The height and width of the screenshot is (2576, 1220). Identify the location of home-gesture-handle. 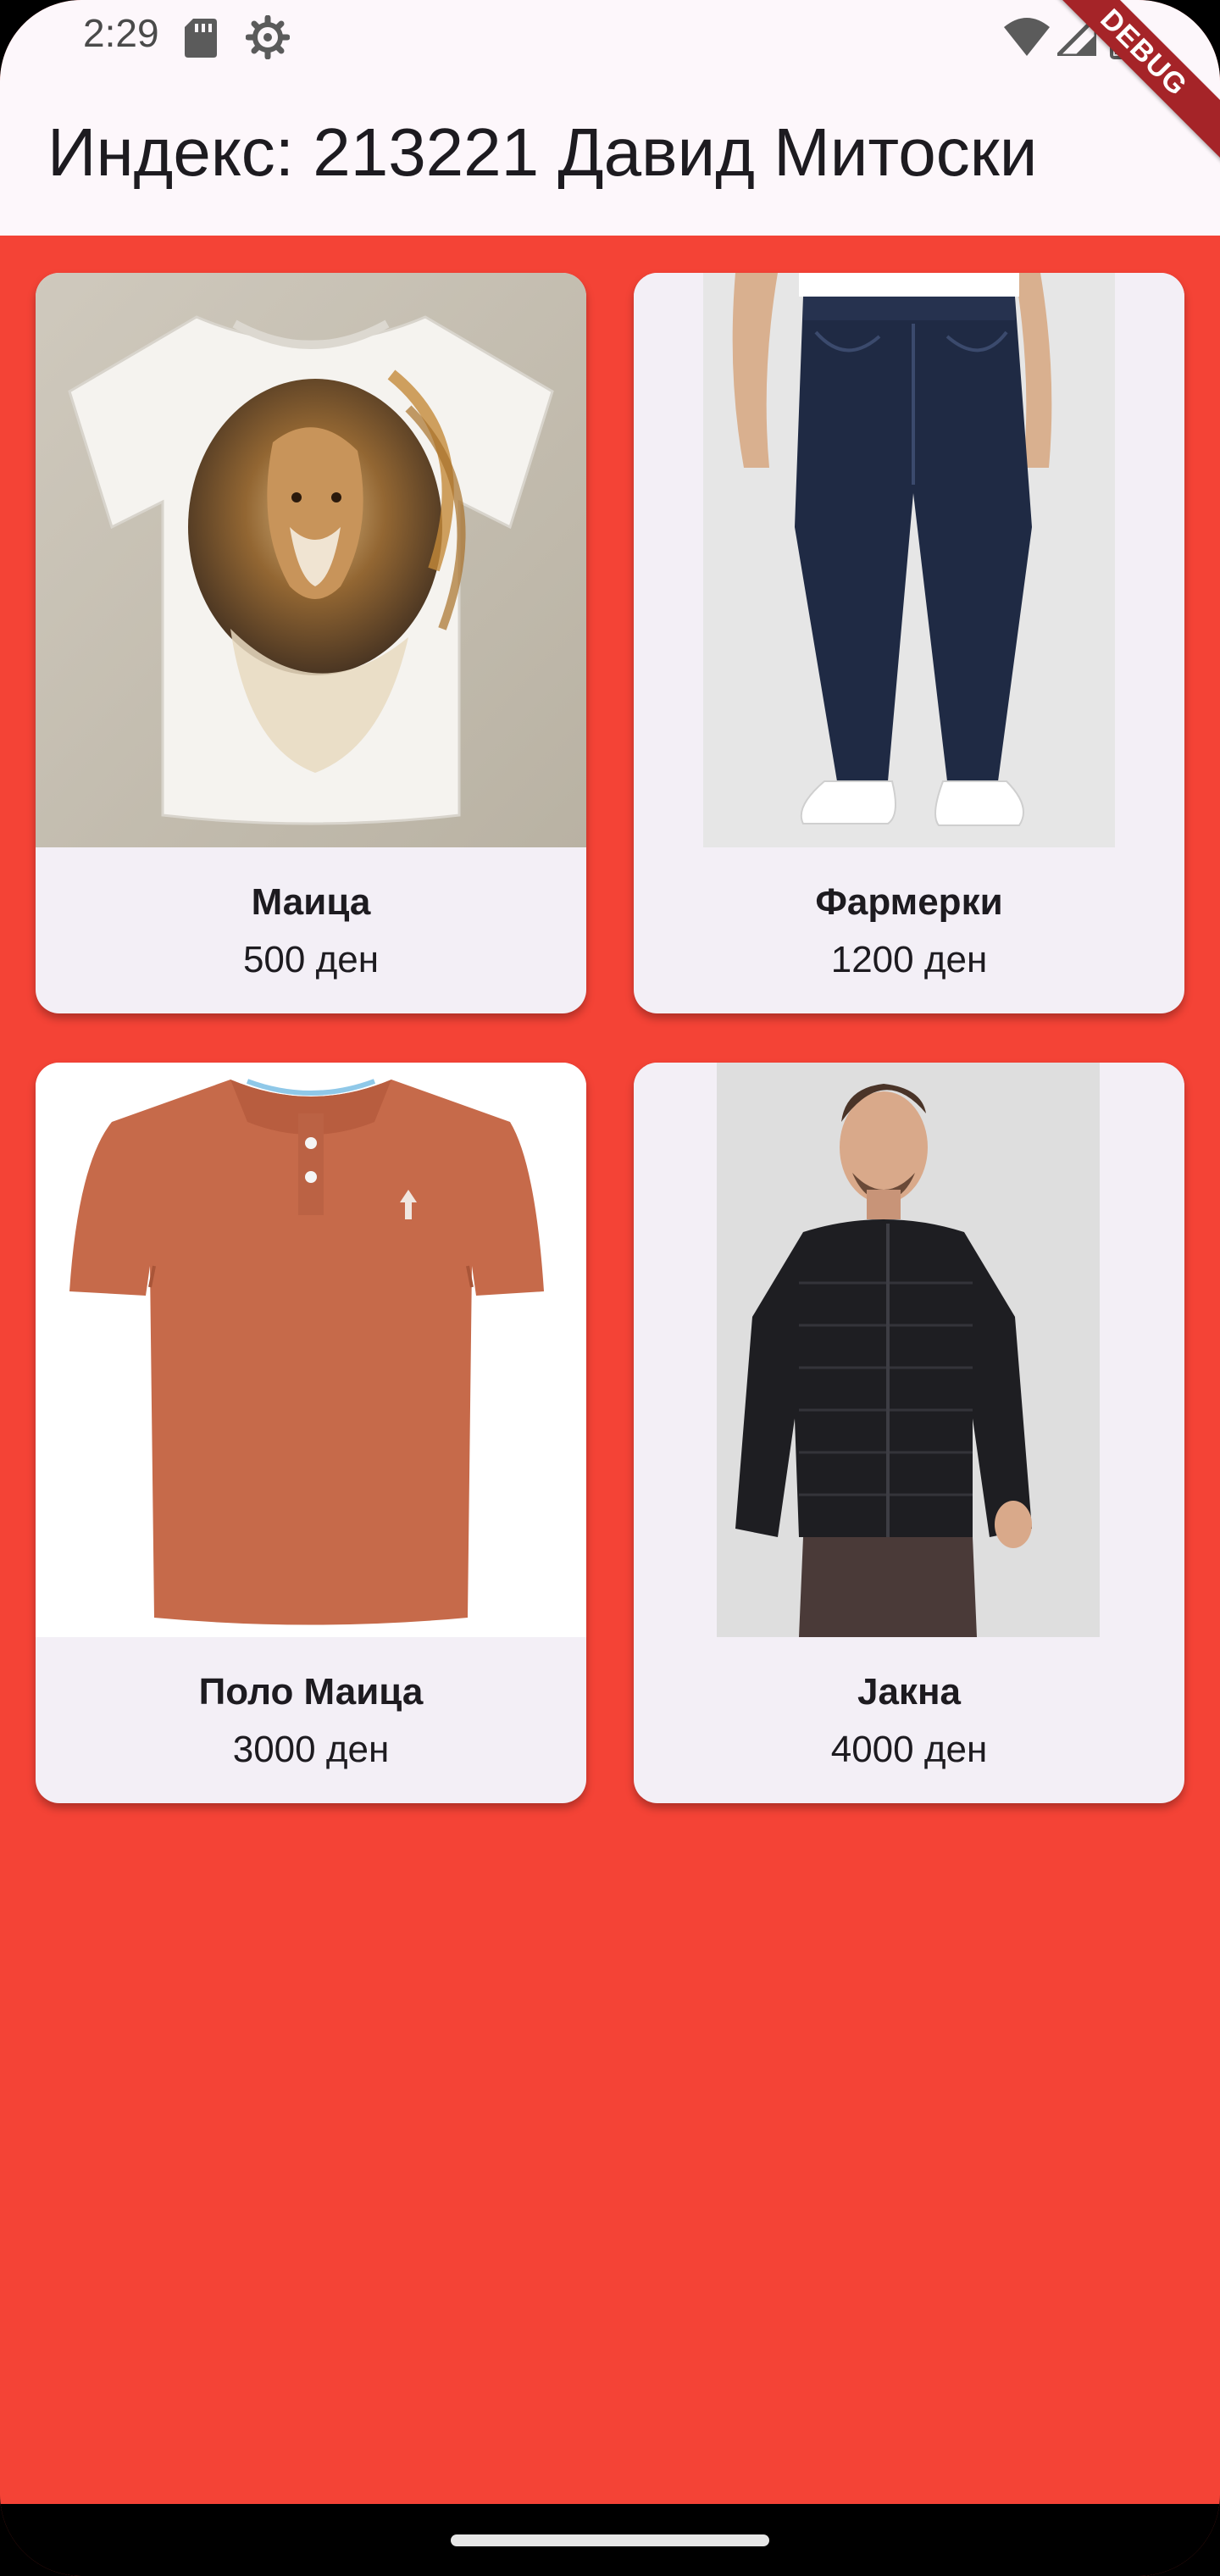
(610, 2540).